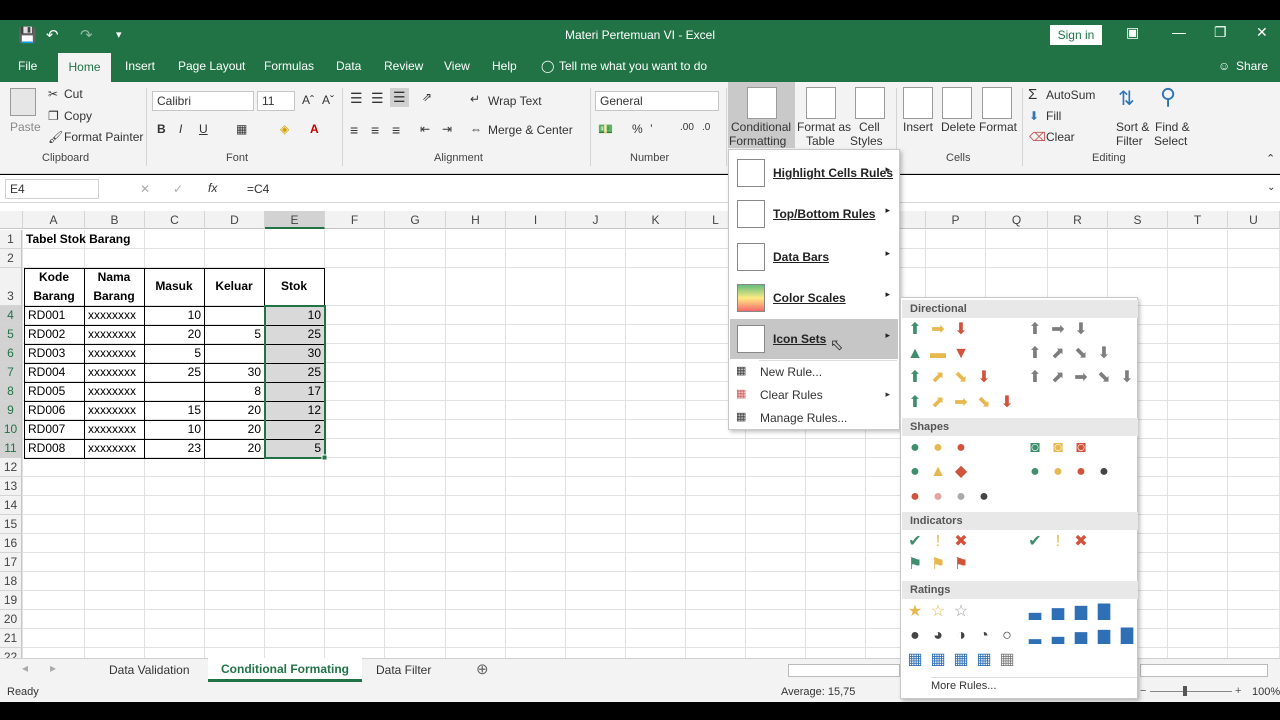 Image resolution: width=1280 pixels, height=720 pixels. Describe the element at coordinates (687, 127) in the screenshot. I see `increase-decimal-icon: .00` at that location.